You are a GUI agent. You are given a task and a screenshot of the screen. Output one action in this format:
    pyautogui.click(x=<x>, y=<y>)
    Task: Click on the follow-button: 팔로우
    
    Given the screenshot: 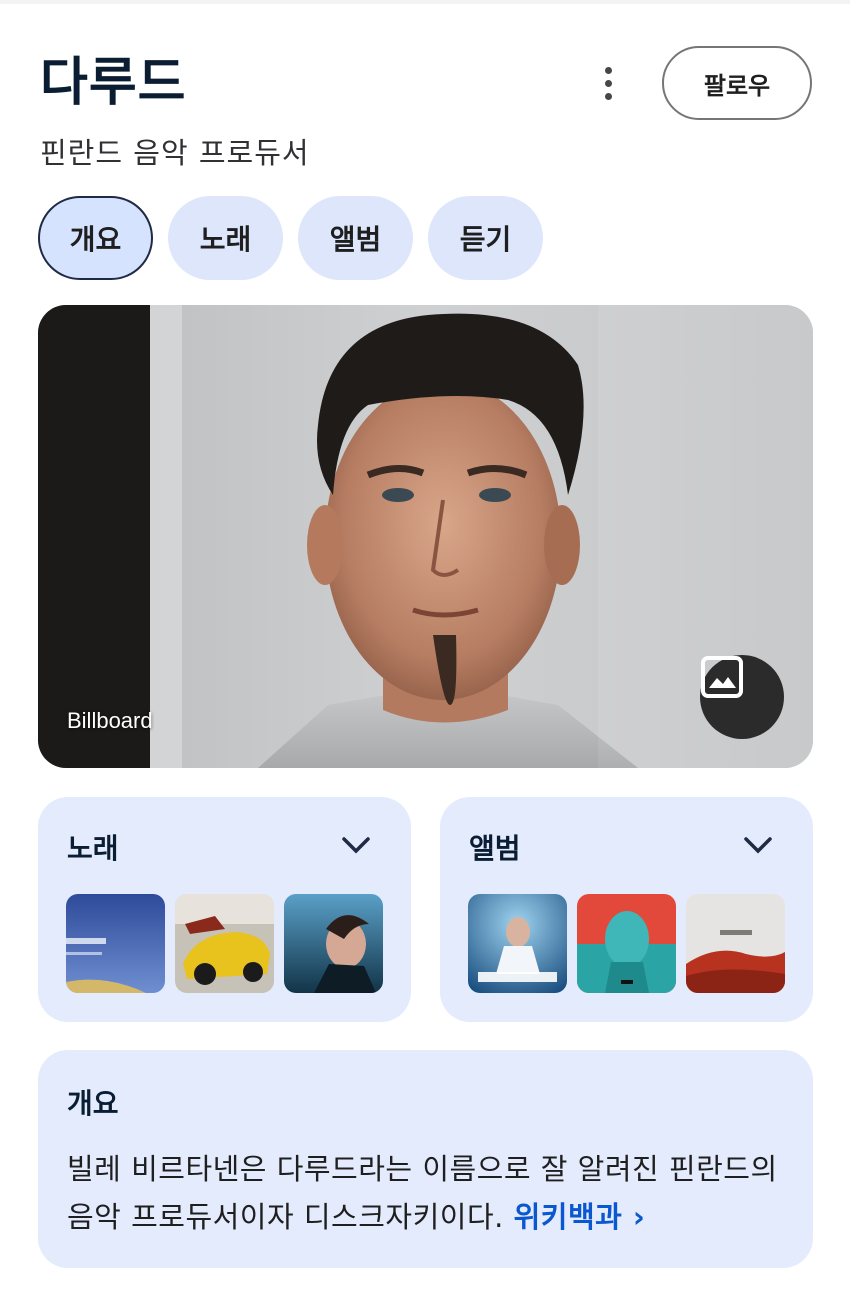 What is the action you would take?
    pyautogui.click(x=737, y=83)
    